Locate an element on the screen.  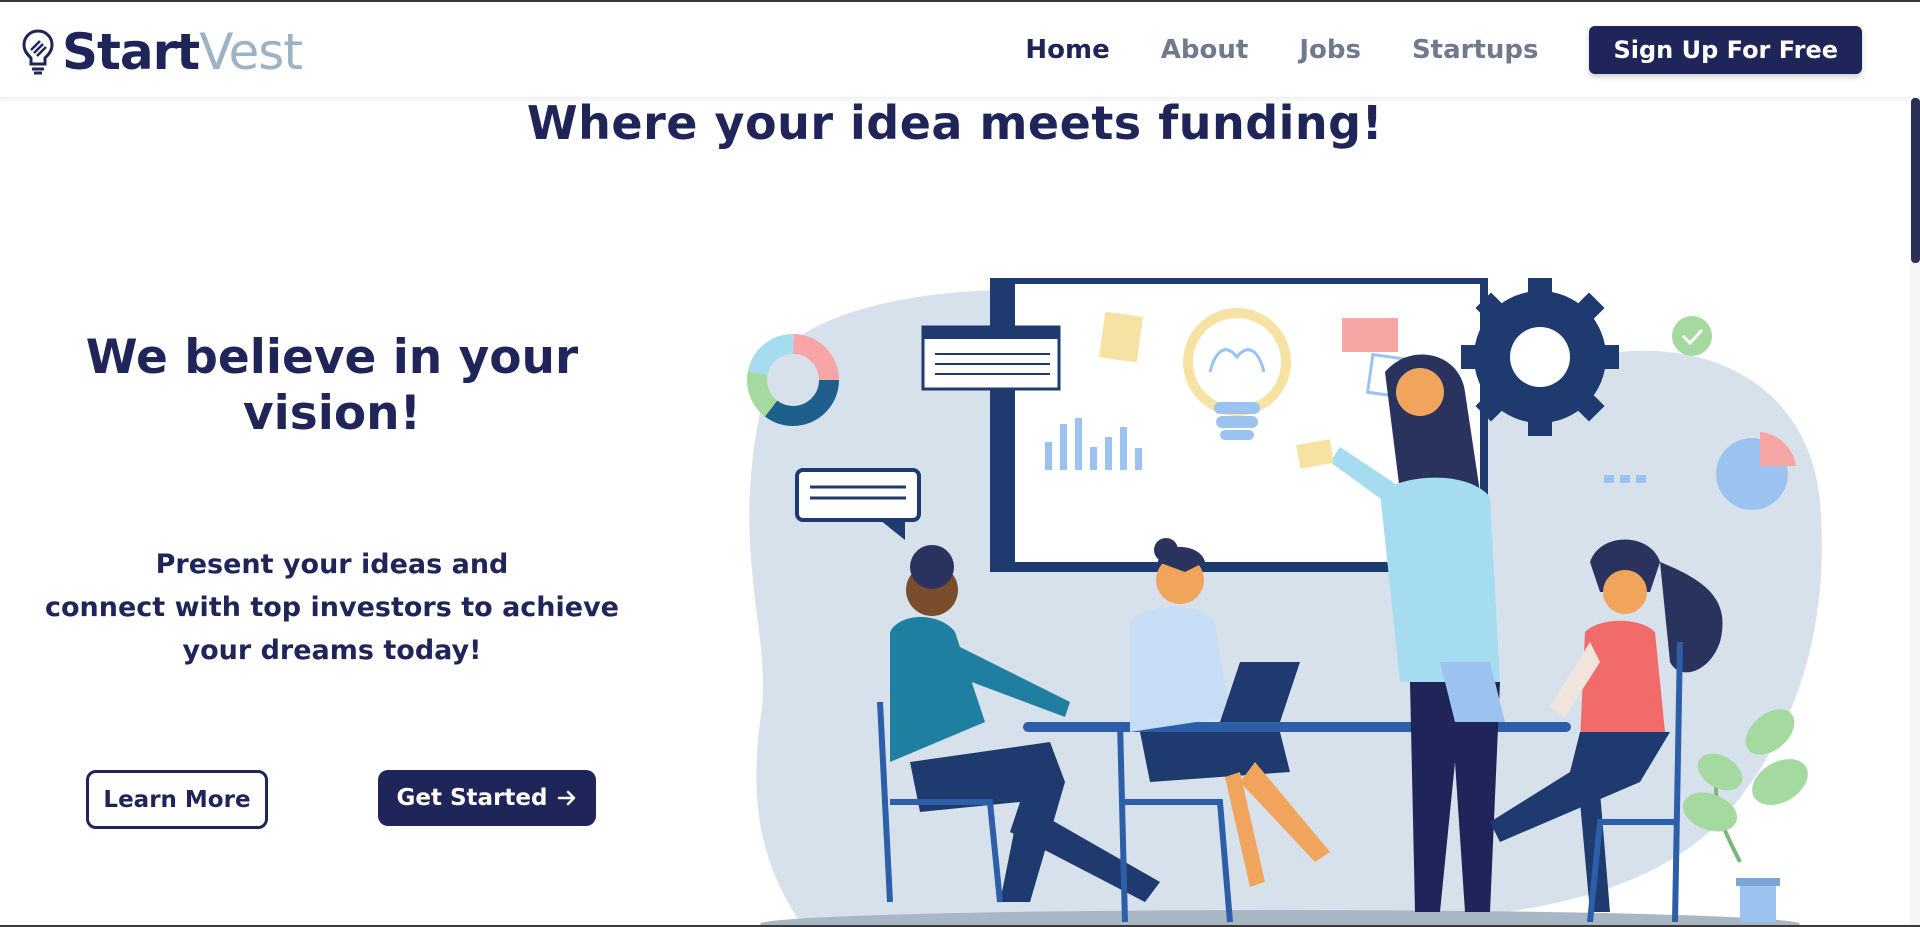
signup-button: Sign Up For Free is located at coordinates (1725, 50).